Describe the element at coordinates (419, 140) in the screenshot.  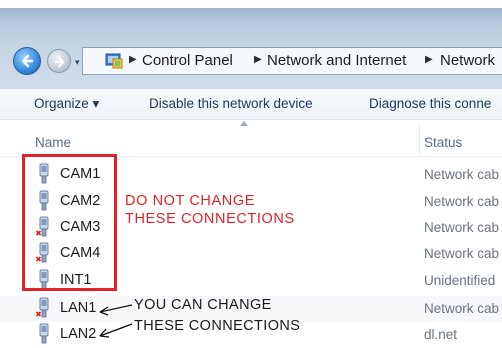
I see `column-divider` at that location.